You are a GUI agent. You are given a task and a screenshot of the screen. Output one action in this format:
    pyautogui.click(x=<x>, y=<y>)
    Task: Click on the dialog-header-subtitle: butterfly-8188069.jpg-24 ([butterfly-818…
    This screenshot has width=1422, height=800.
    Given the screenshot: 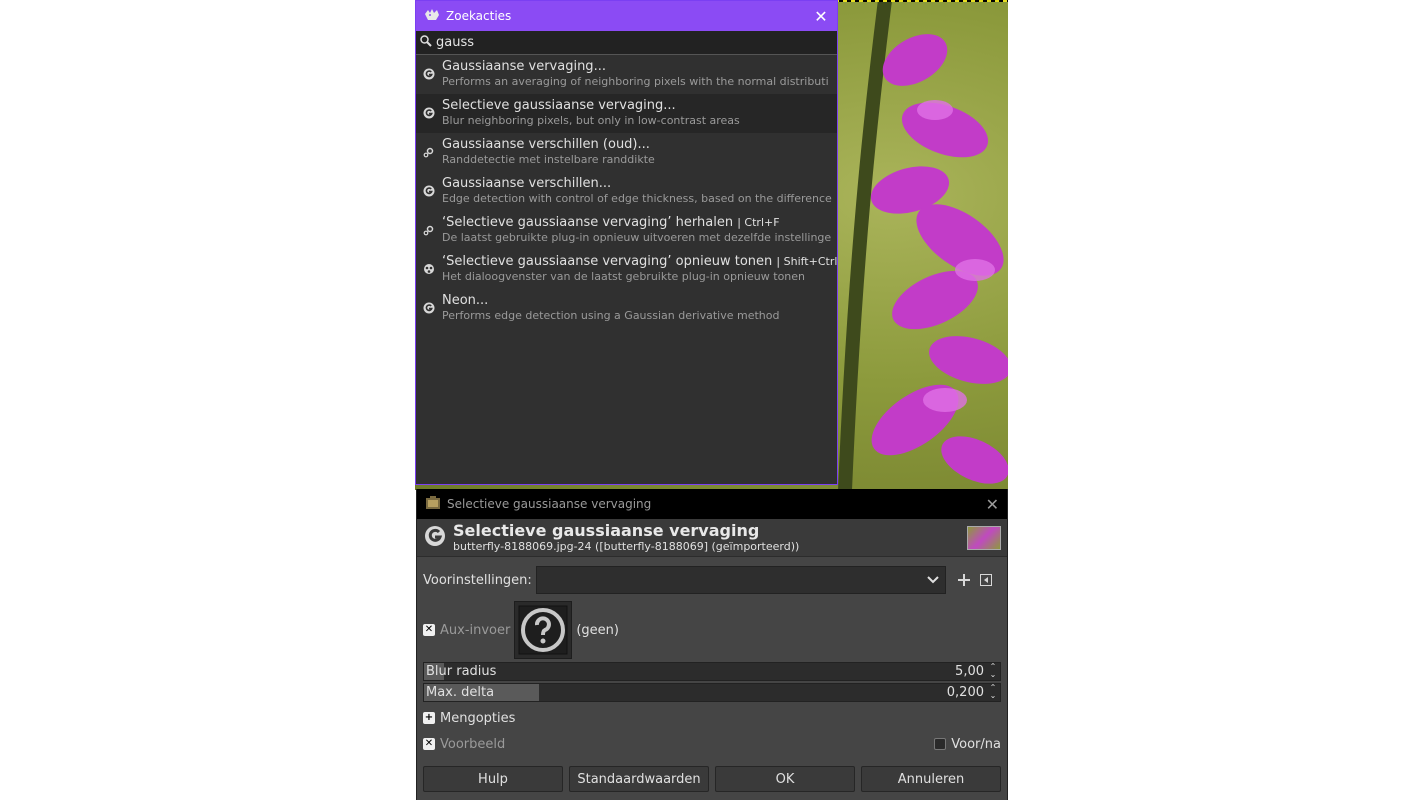 What is the action you would take?
    pyautogui.click(x=626, y=546)
    